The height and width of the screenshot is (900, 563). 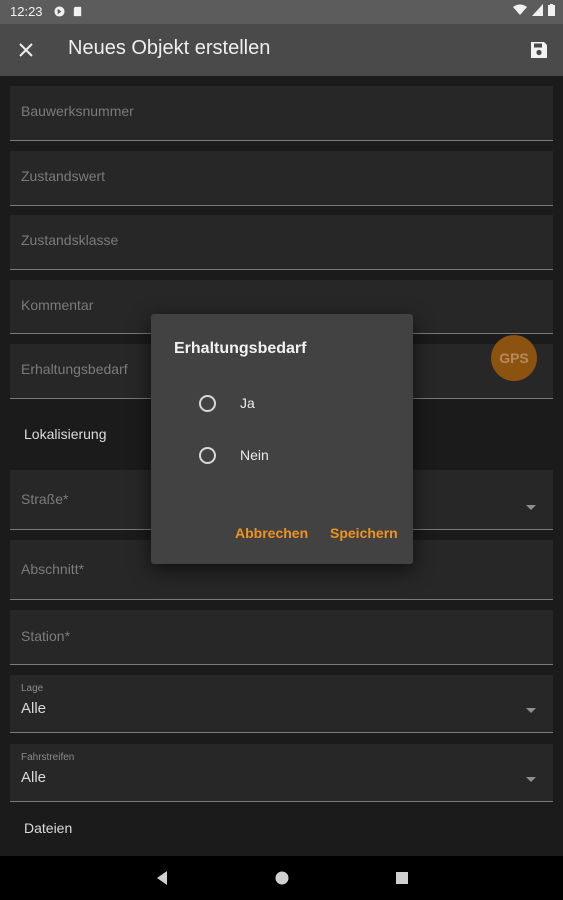 What do you see at coordinates (271, 533) in the screenshot?
I see `cancel-button: Abbrechen` at bounding box center [271, 533].